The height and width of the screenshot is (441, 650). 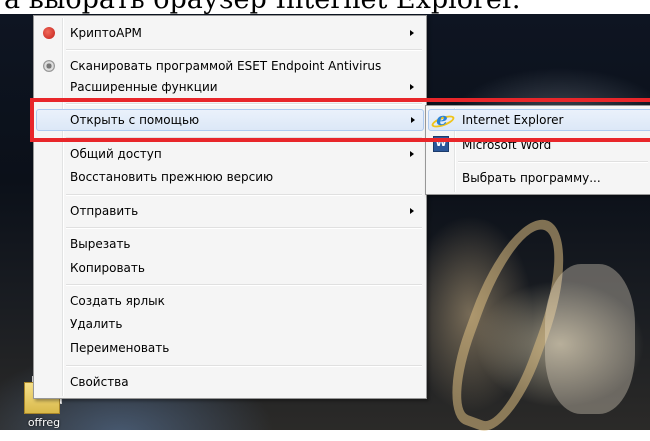 I want to click on menu-item-create-shortcut: Создать ярлык, so click(x=229, y=301).